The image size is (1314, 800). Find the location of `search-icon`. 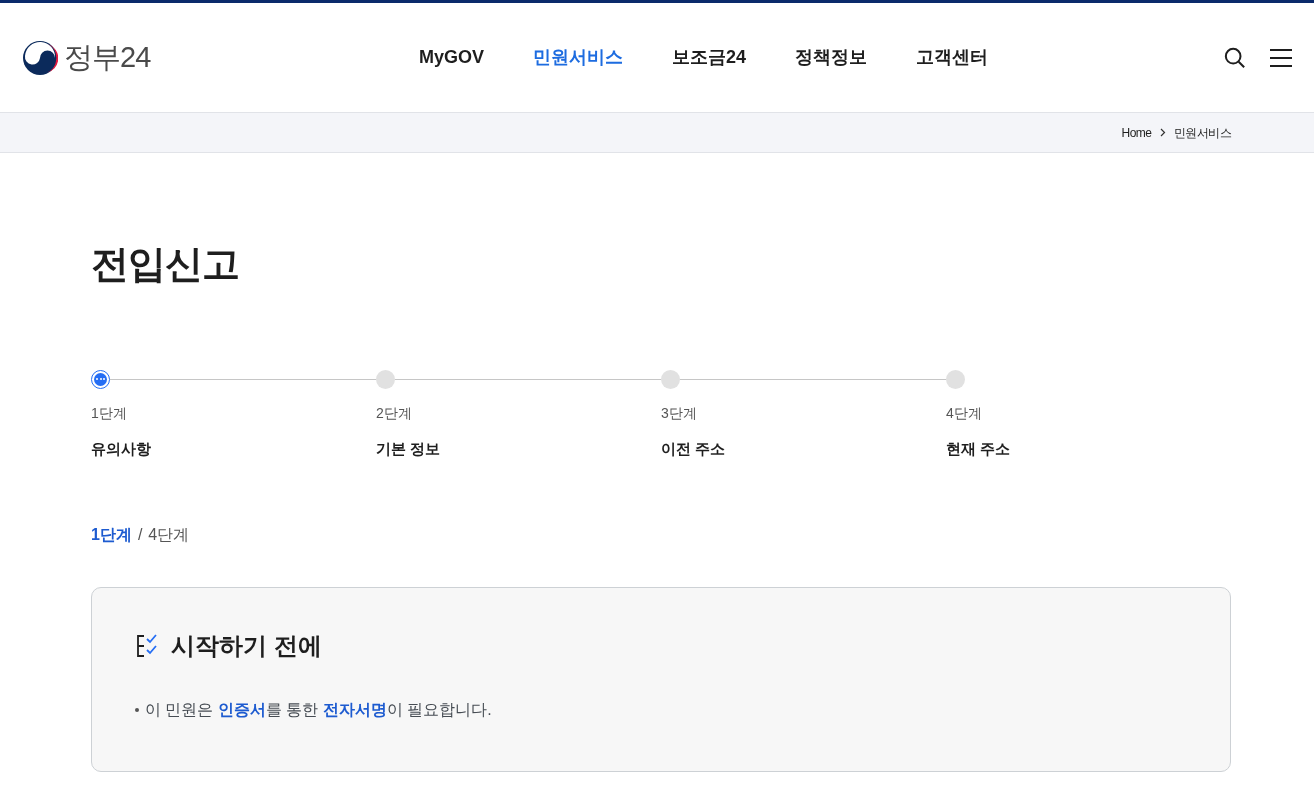

search-icon is located at coordinates (1235, 57).